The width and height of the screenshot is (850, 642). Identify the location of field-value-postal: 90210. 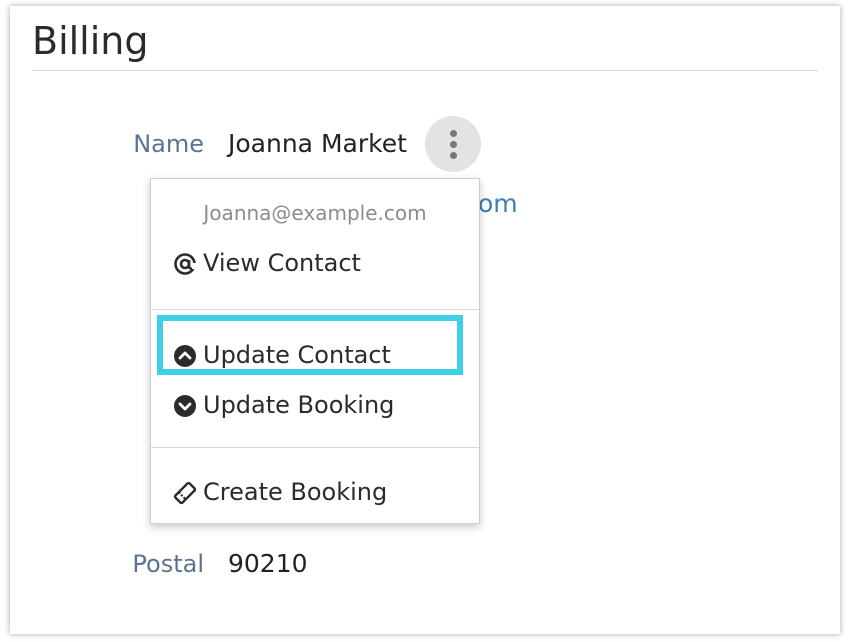
(268, 563).